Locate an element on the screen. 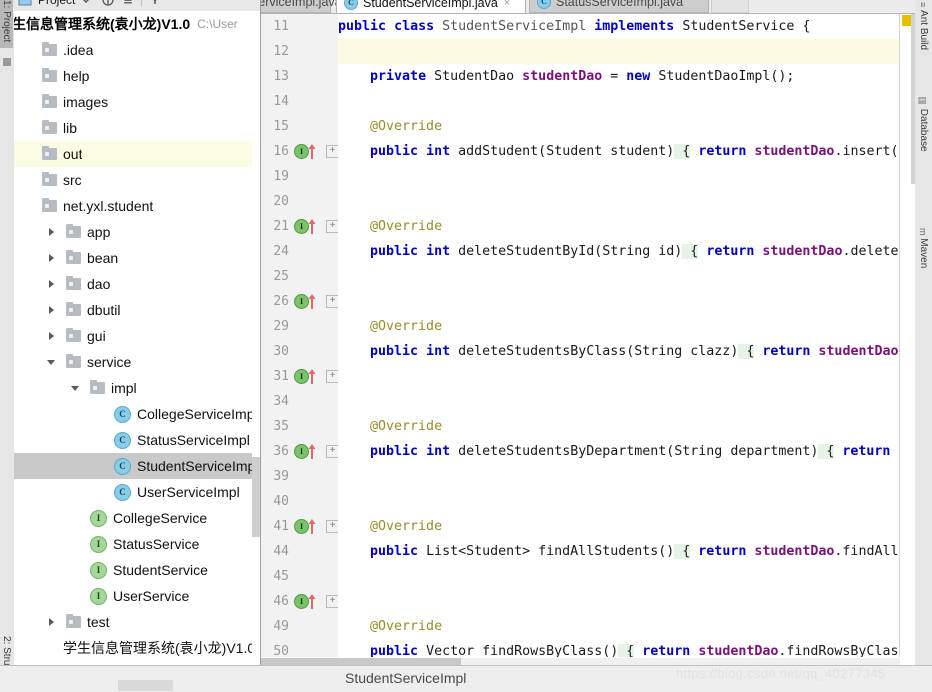 Image resolution: width=932 pixels, height=692 pixels. tree-item-impl: impl is located at coordinates (137, 388).